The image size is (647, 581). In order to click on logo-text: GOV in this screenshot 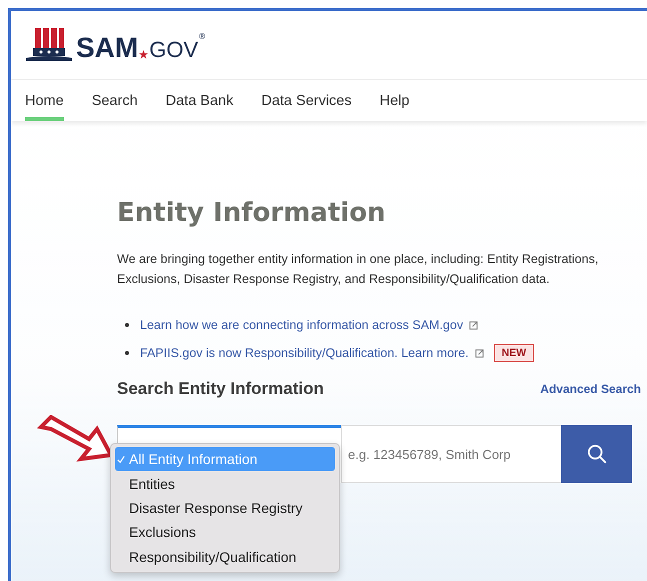, I will do `click(173, 50)`.